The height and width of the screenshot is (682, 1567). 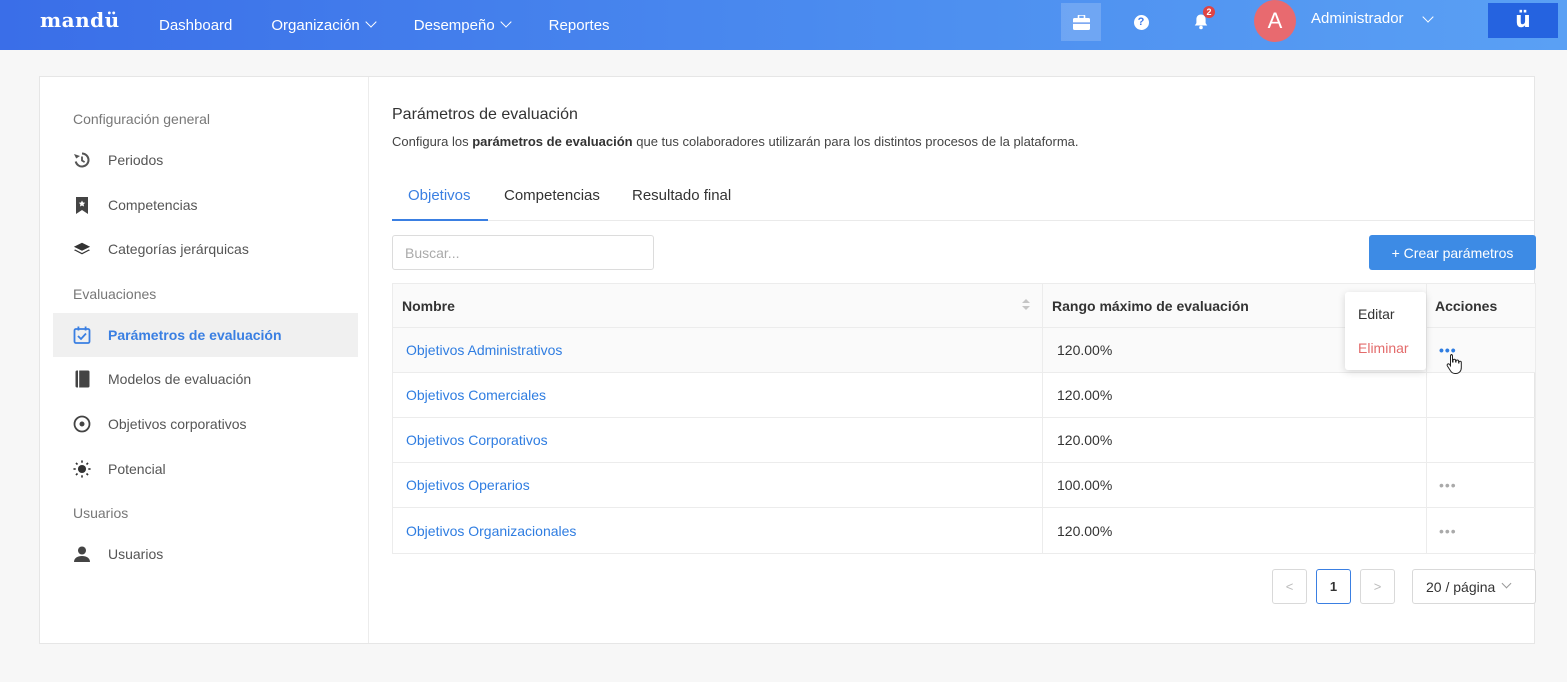 What do you see at coordinates (964, 485) in the screenshot?
I see `table-row: Objetivos Operarios 100.00% •••` at bounding box center [964, 485].